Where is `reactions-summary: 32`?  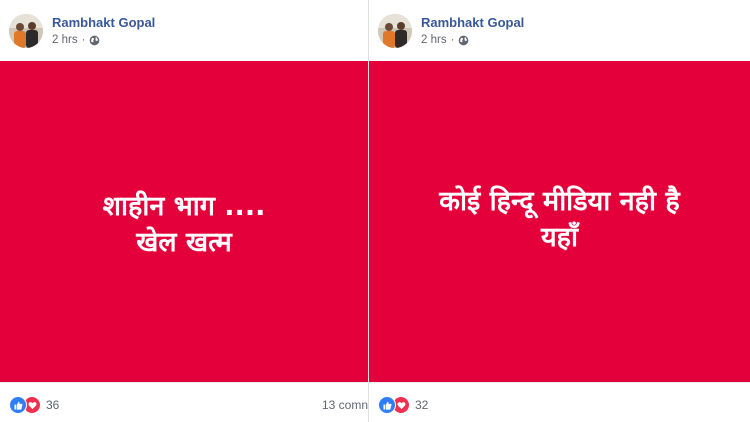
reactions-summary: 32 is located at coordinates (403, 405).